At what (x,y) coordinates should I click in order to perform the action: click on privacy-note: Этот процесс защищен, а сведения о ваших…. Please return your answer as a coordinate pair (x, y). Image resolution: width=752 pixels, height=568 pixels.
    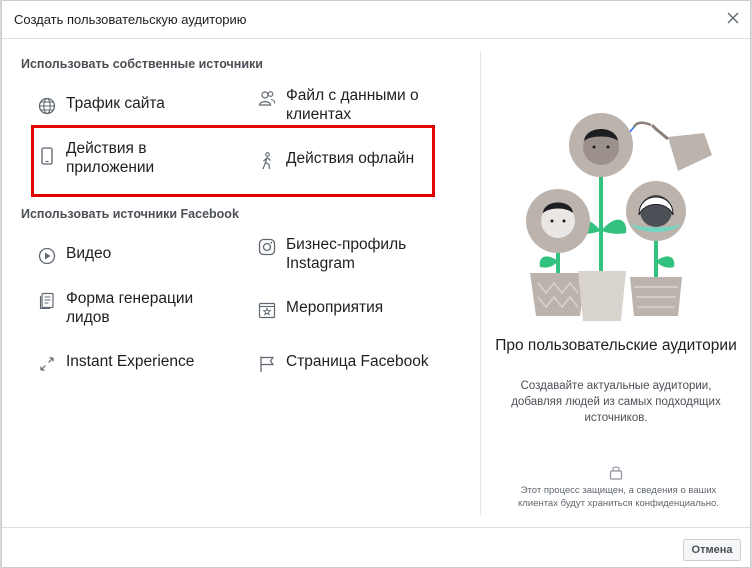
    Looking at the image, I should click on (618, 497).